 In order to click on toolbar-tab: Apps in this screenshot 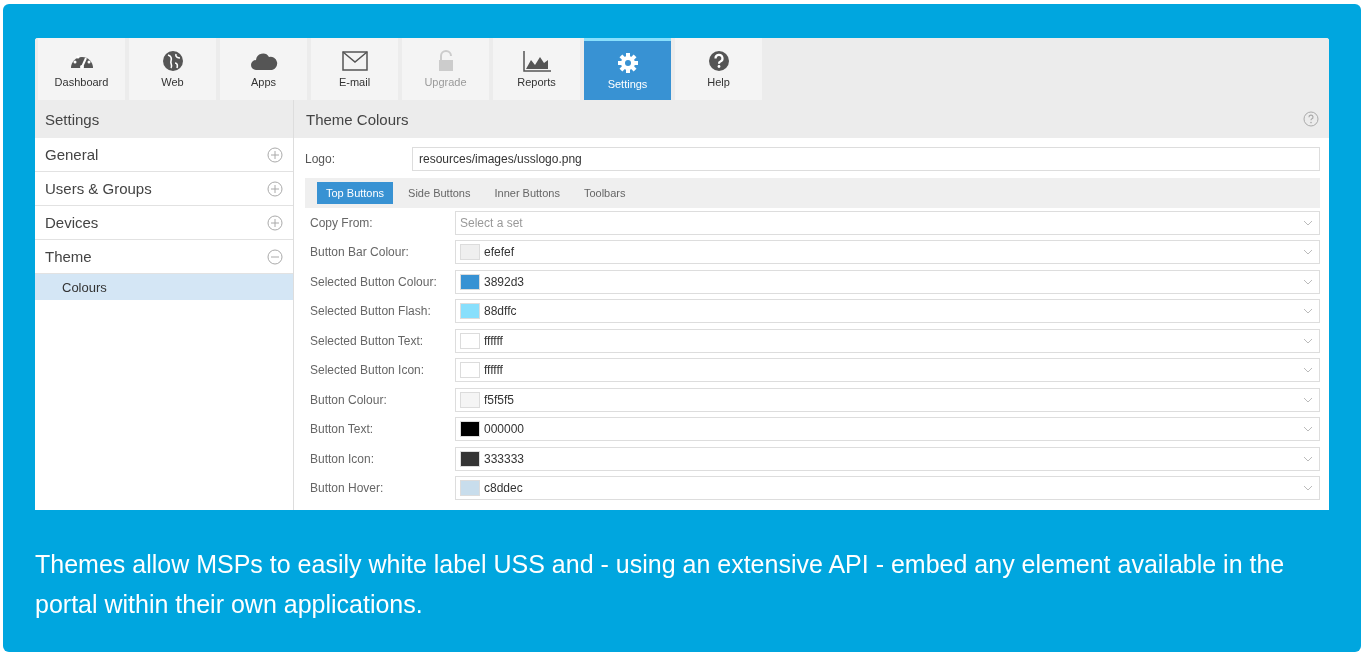, I will do `click(263, 69)`.